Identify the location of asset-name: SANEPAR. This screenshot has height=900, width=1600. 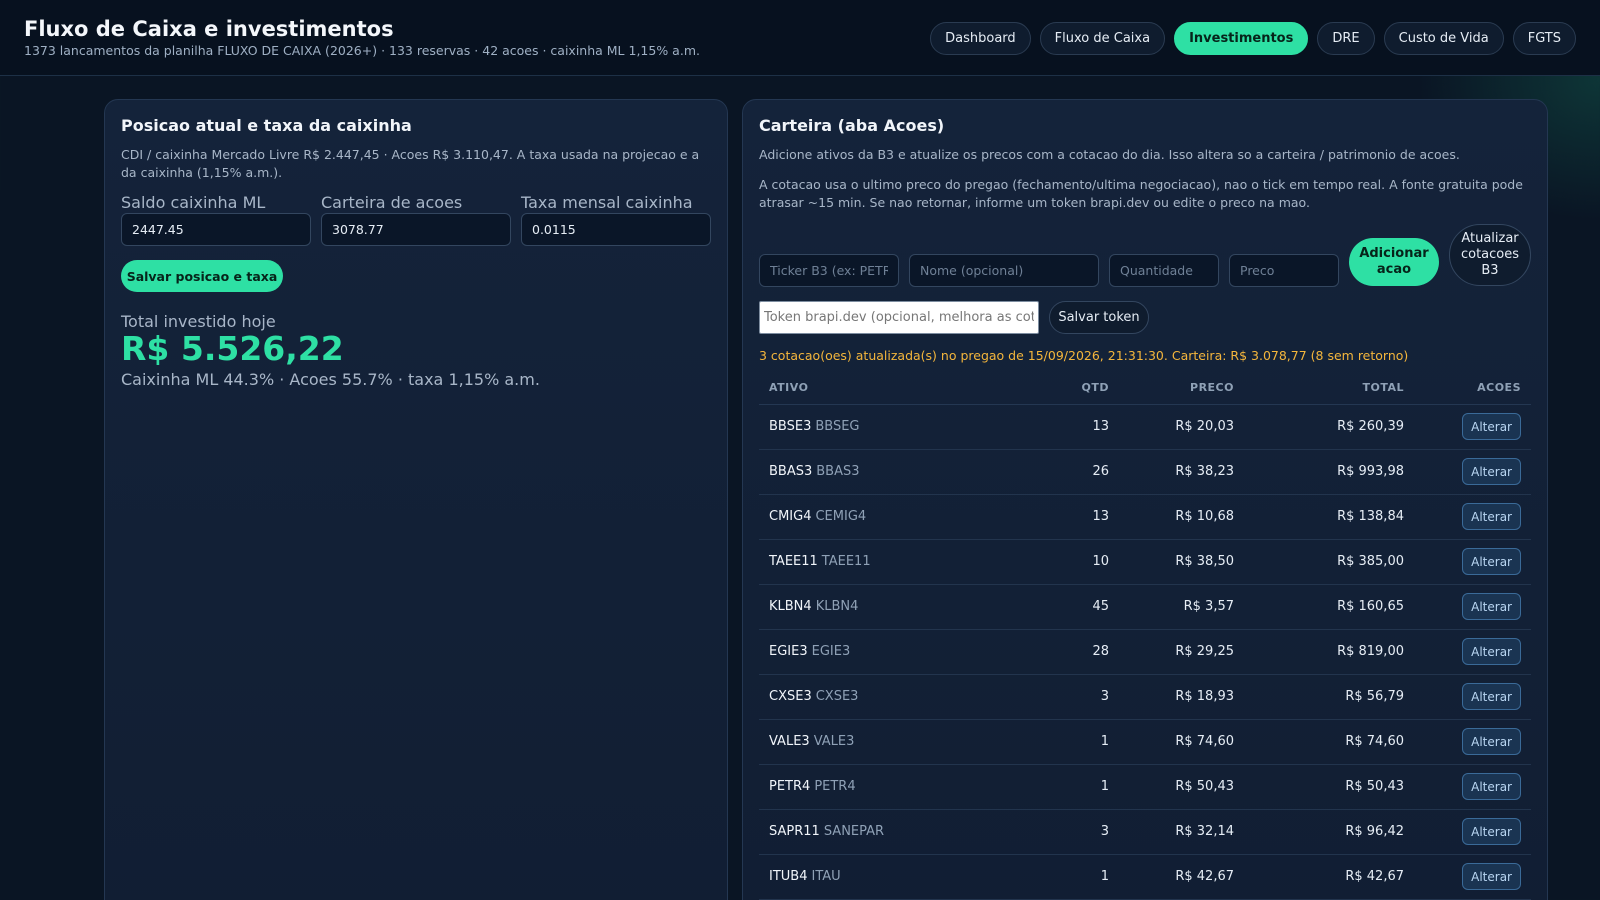
(854, 831).